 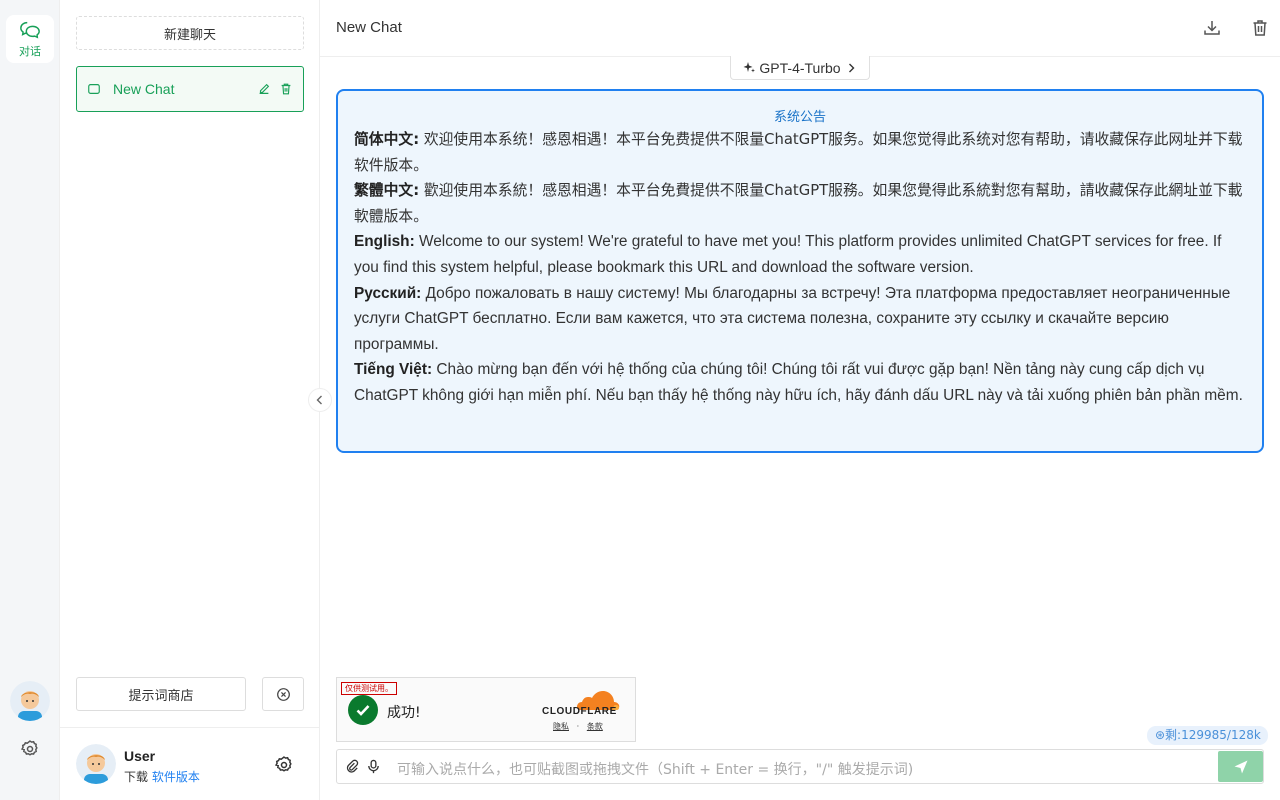 I want to click on chat-bubbles-icon, so click(x=30, y=30).